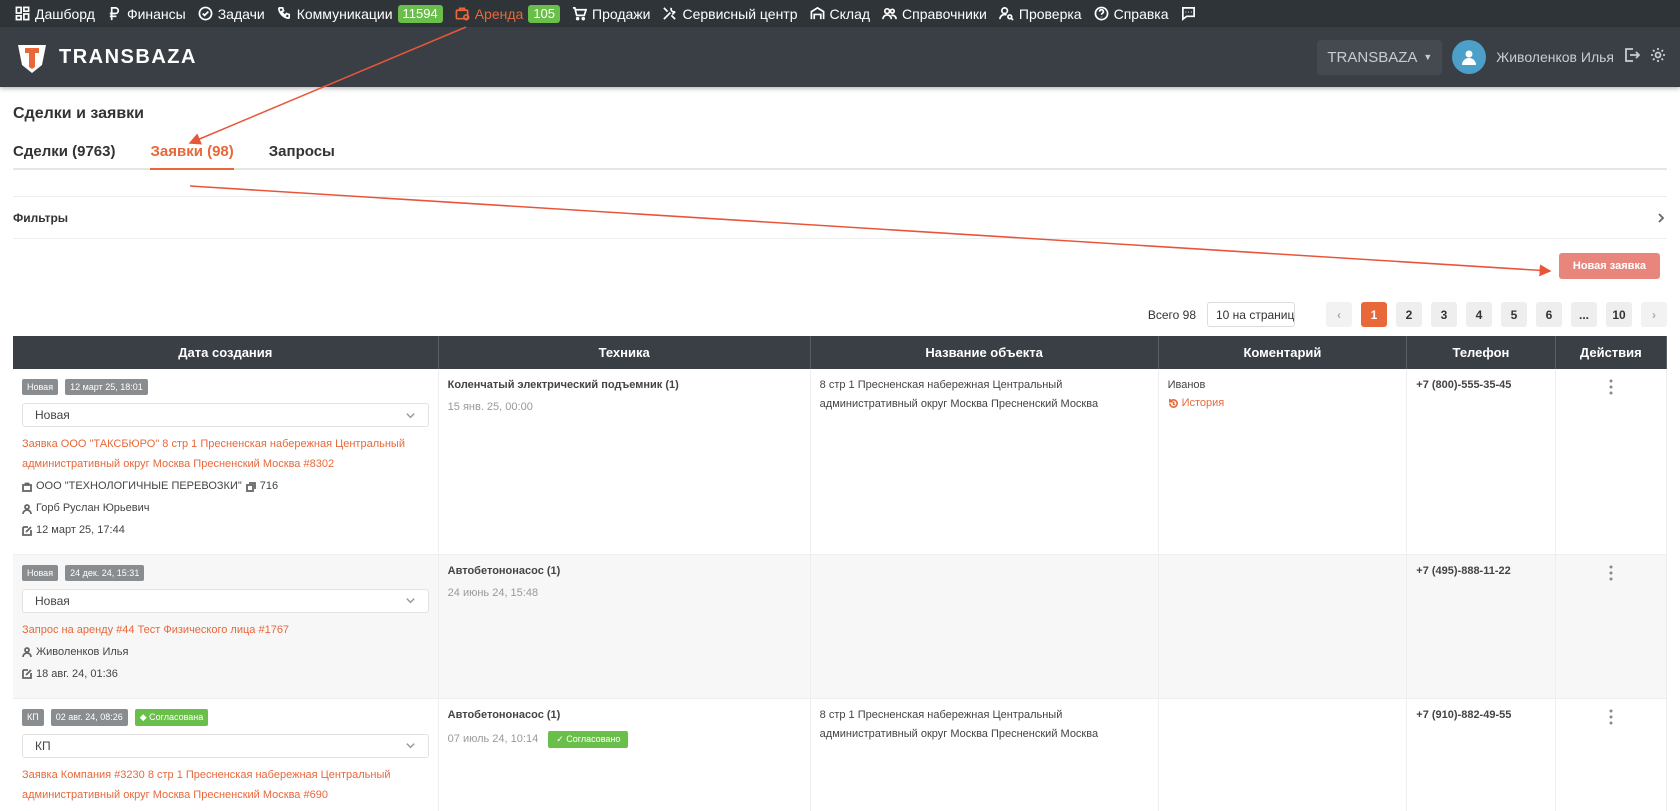  What do you see at coordinates (80, 530) in the screenshot?
I see `edited-date: 12 март 25, 17:44` at bounding box center [80, 530].